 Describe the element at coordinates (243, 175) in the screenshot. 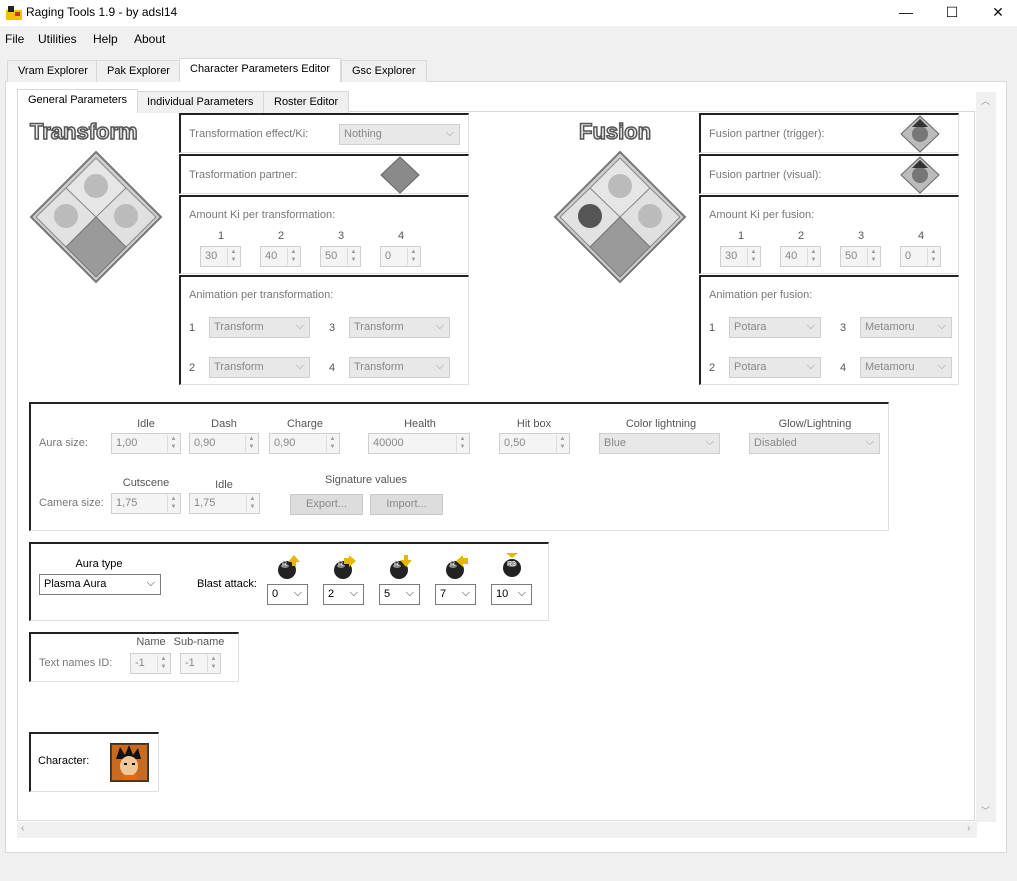

I see `transformation-partner-label: Trasformation partner:` at that location.